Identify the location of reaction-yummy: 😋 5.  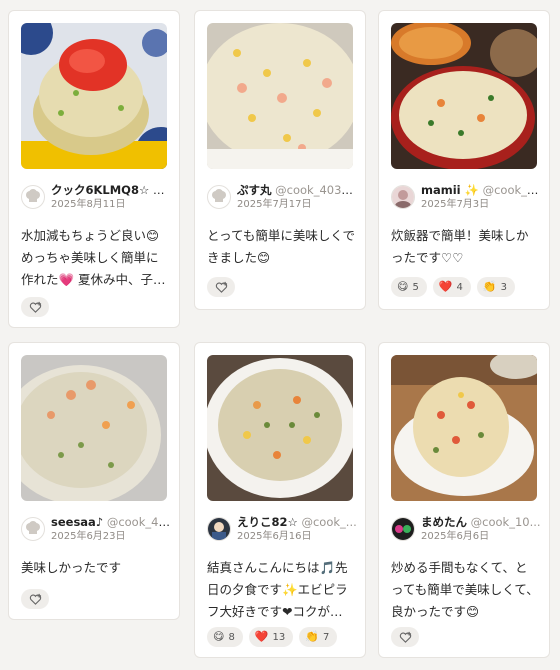
(409, 287).